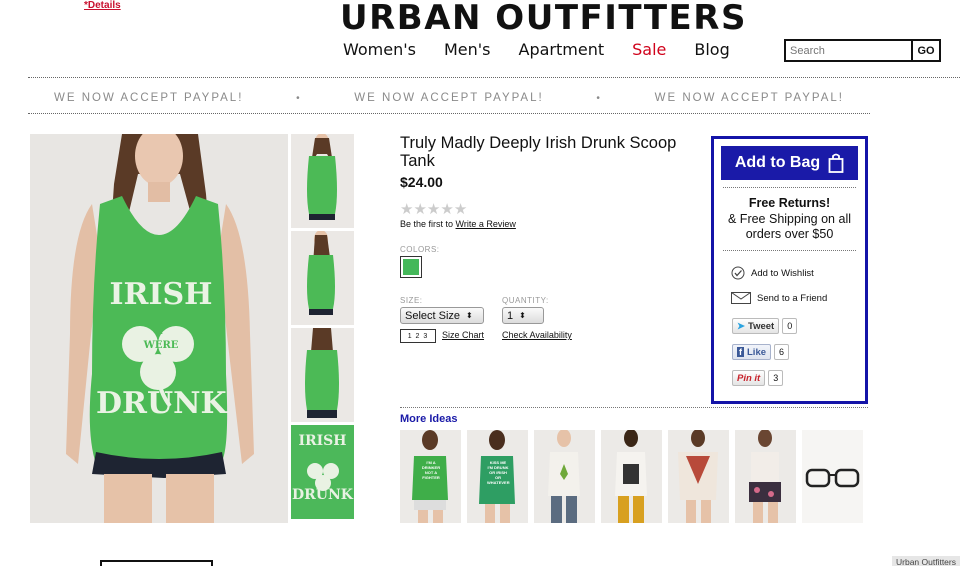 The image size is (960, 566). What do you see at coordinates (102, 5) in the screenshot?
I see `details-link: *Details` at bounding box center [102, 5].